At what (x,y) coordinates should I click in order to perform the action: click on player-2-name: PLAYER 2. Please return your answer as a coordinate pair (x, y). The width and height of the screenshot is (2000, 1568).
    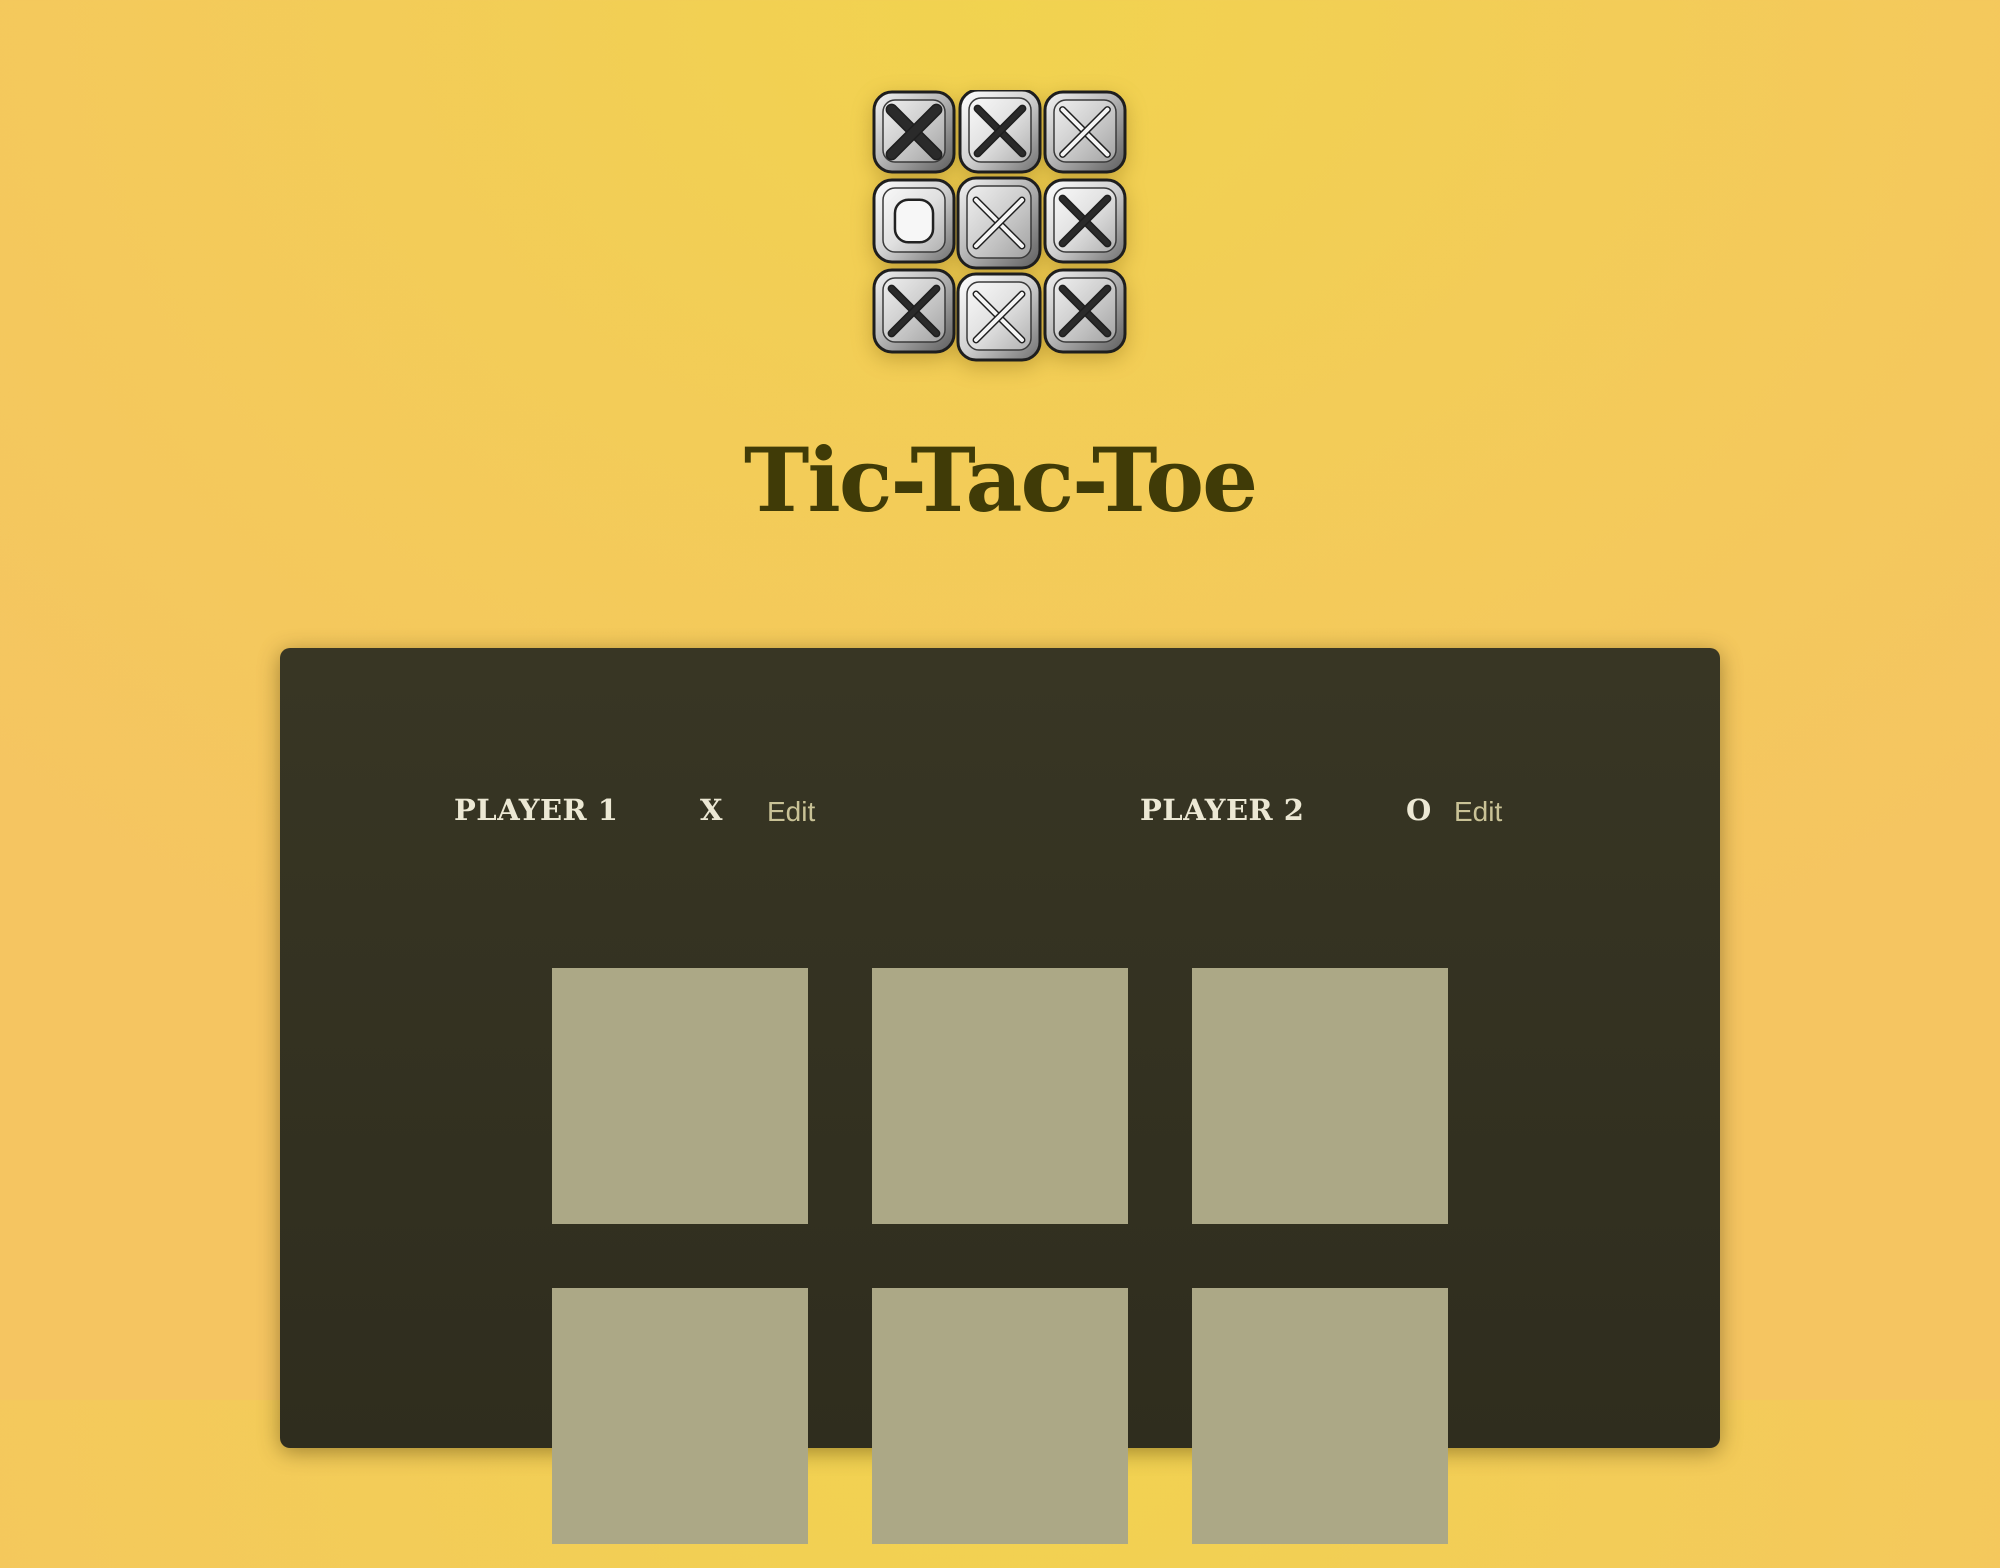
    Looking at the image, I should click on (1222, 810).